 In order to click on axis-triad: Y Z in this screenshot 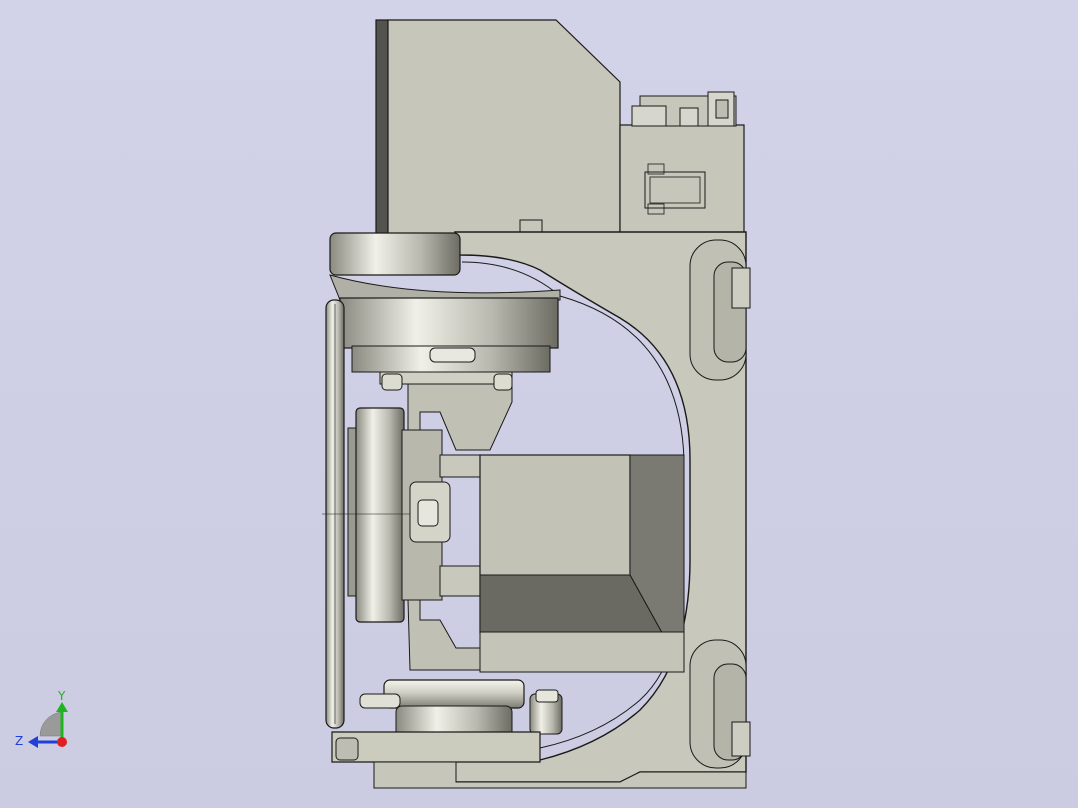, I will do `click(41, 718)`.